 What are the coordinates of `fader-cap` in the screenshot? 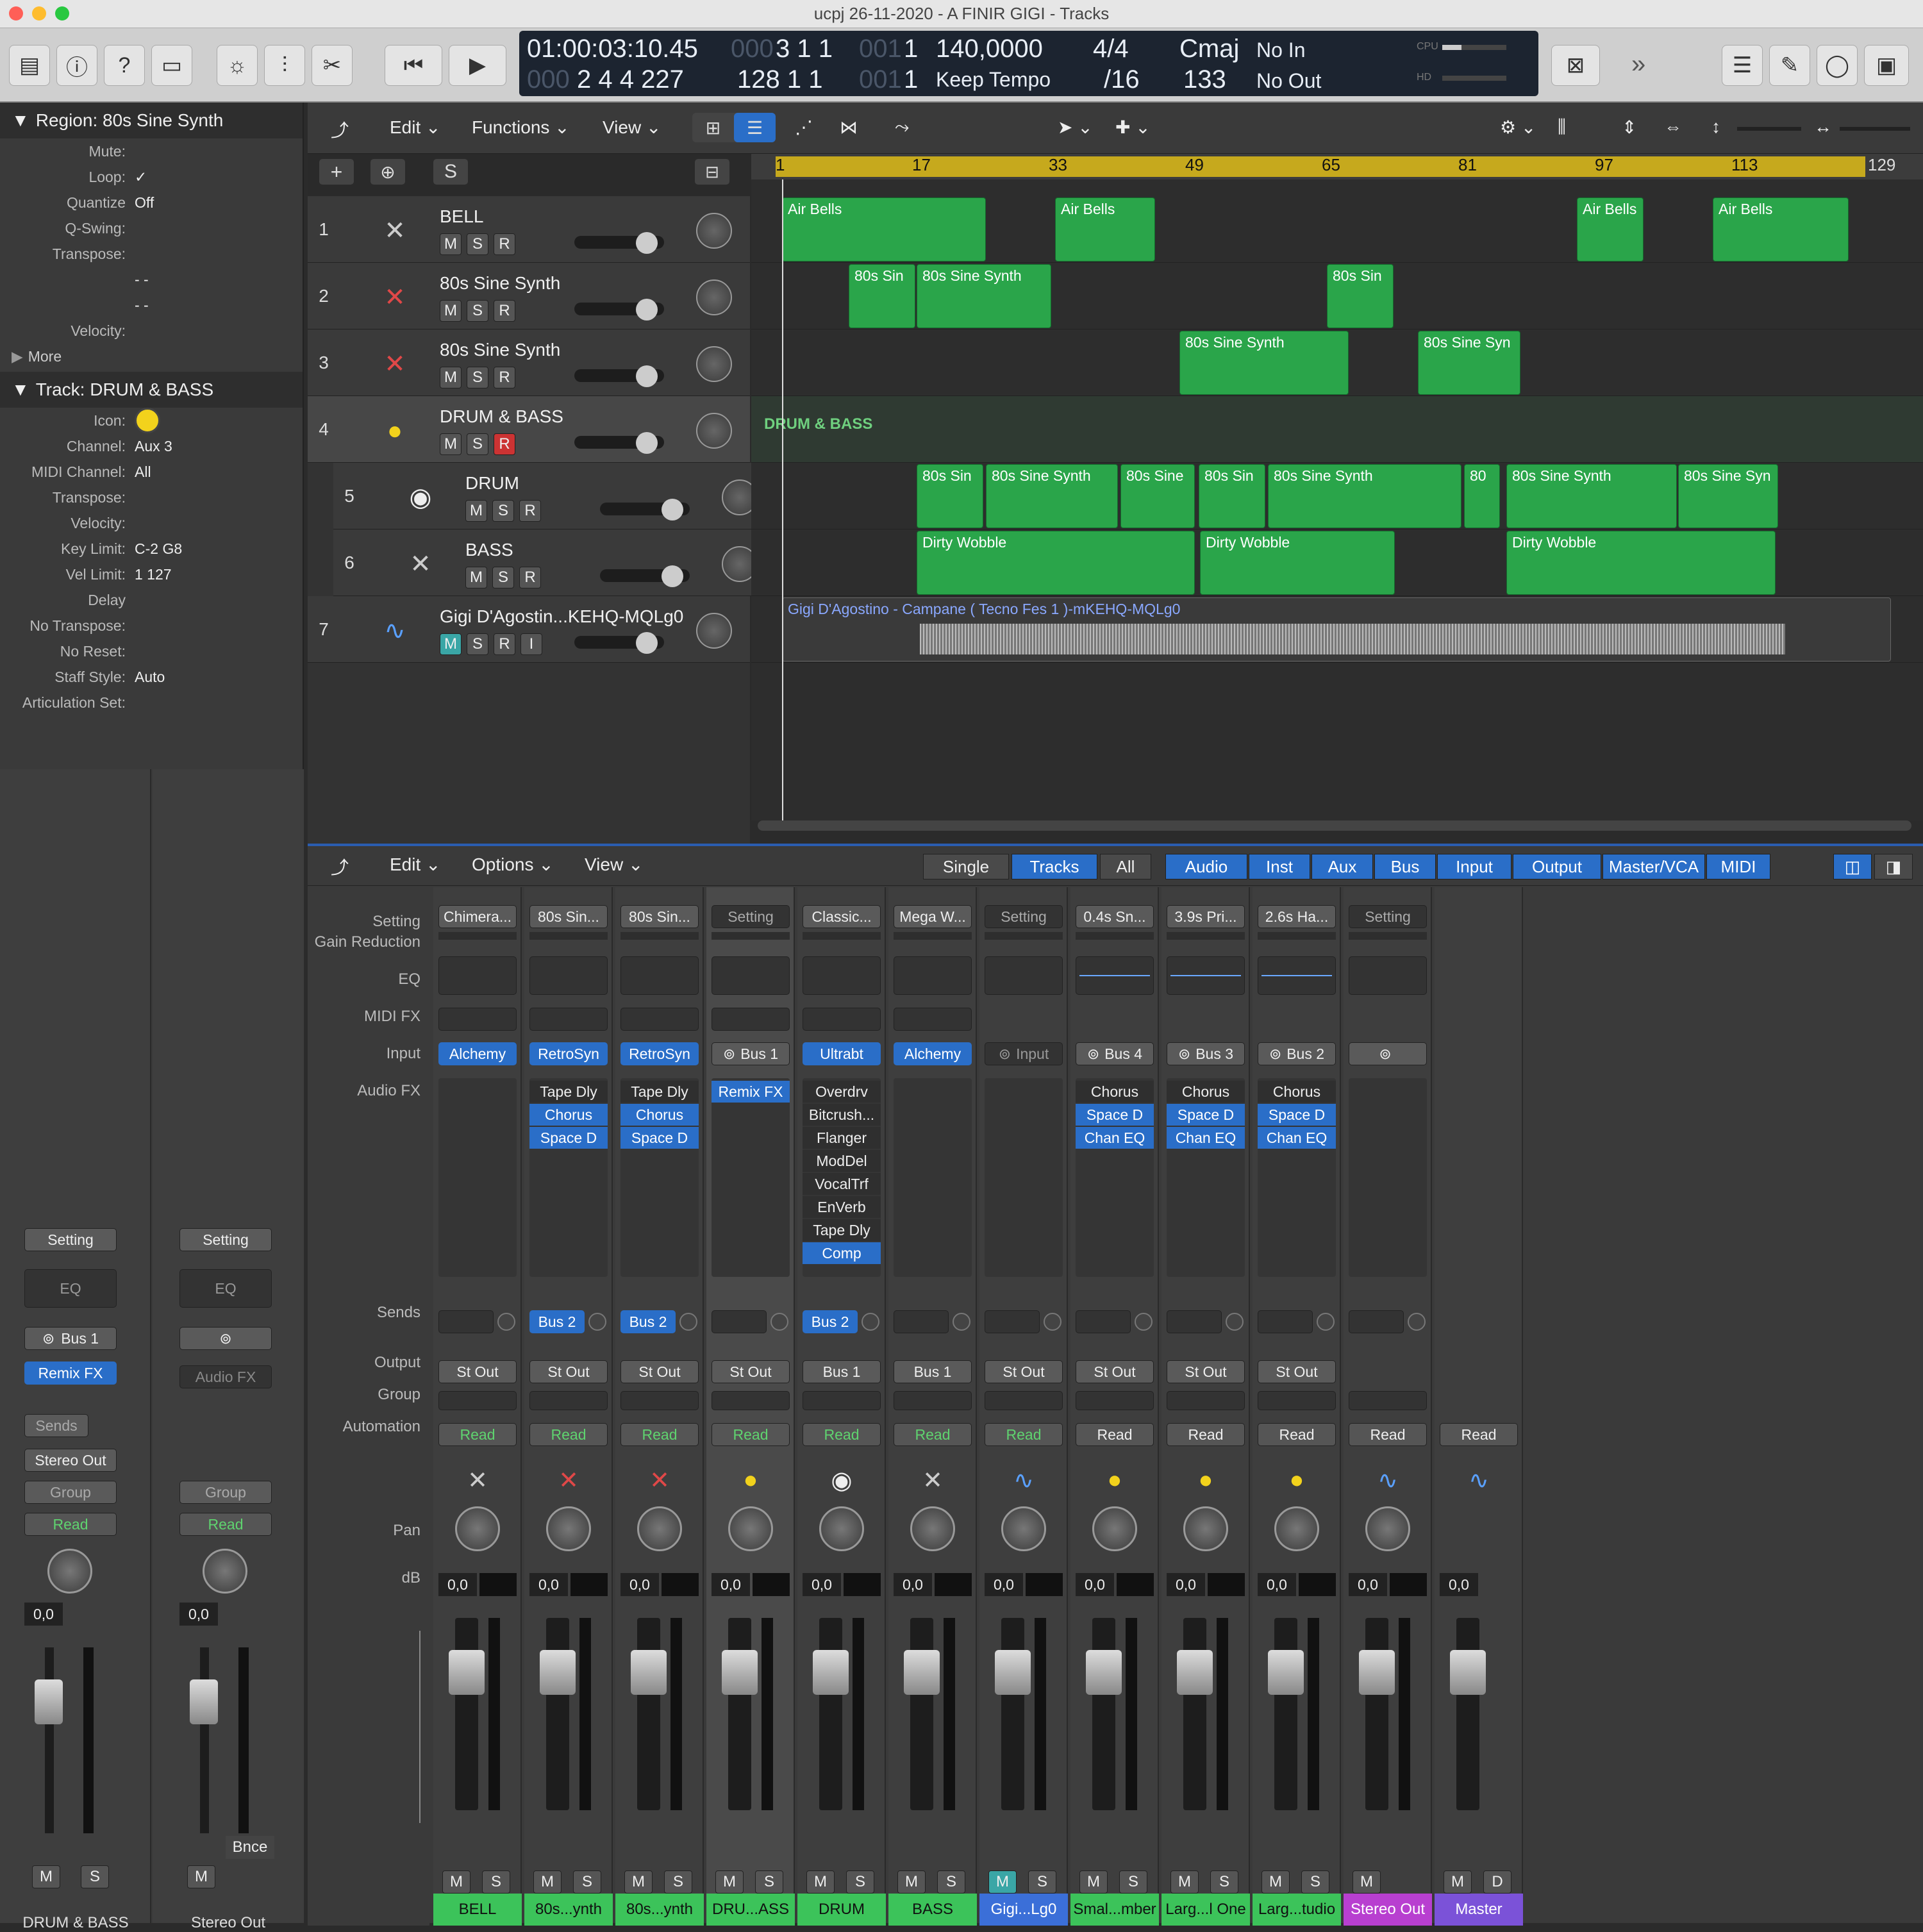 It's located at (204, 1701).